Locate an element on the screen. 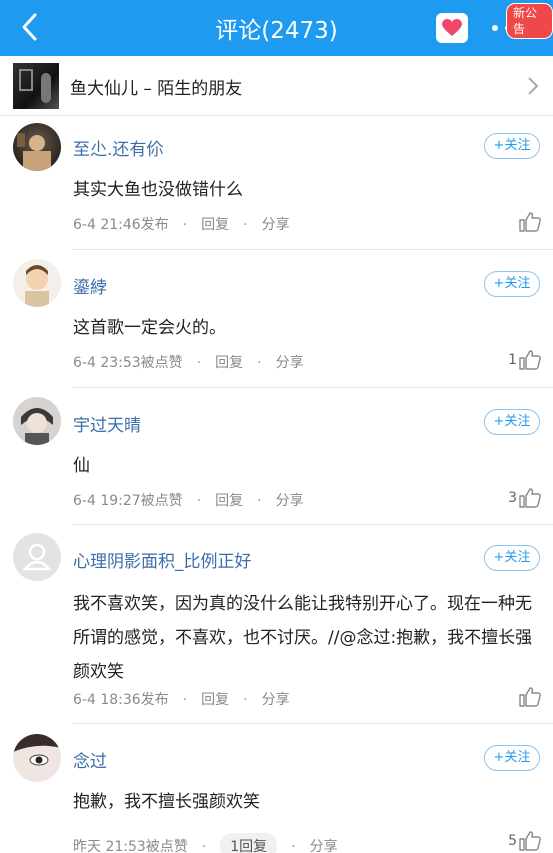 This screenshot has height=853, width=553. comment-meta: 6-4 23:53被点赞 · 回复 · 分享 is located at coordinates (188, 362).